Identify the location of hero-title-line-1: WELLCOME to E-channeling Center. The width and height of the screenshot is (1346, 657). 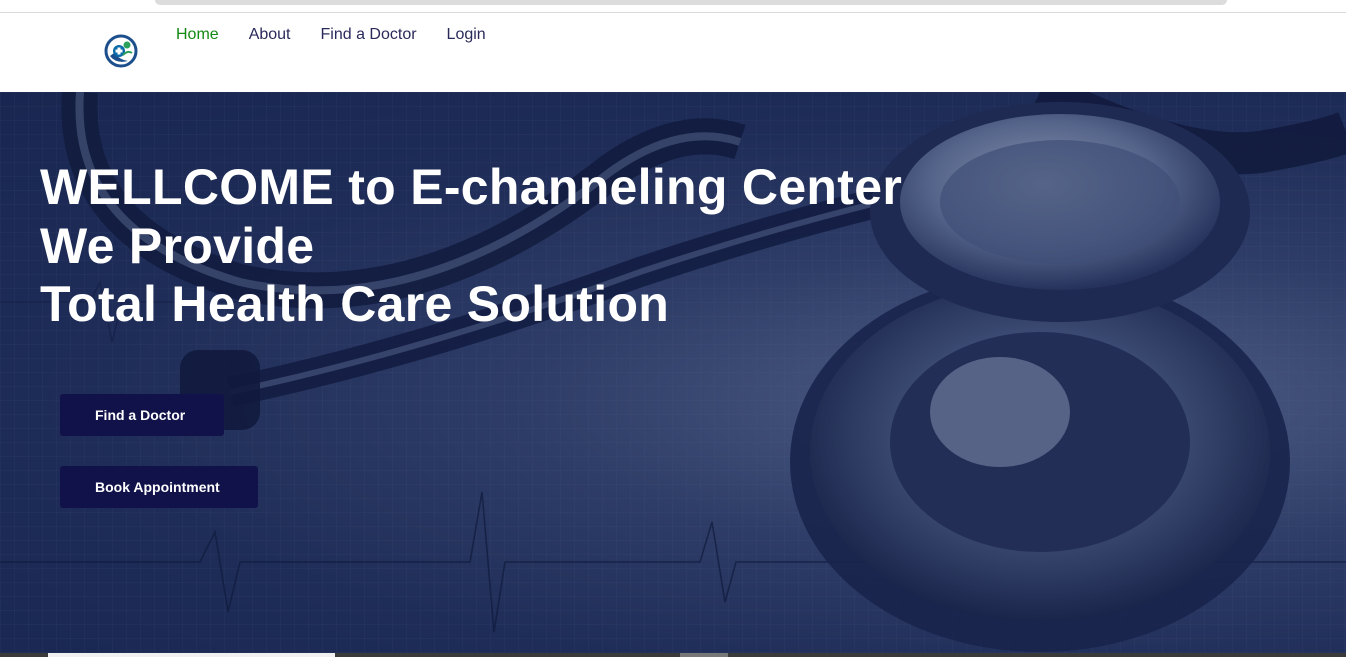
(471, 187).